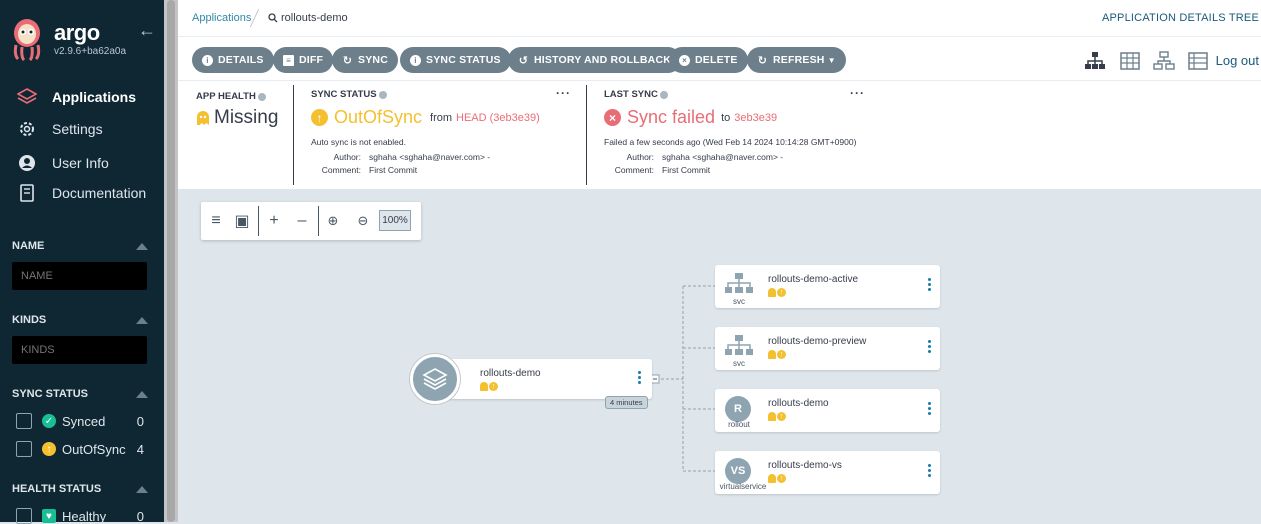 This screenshot has width=1261, height=524. I want to click on sync-from-ref: HEAD (3eb3e39), so click(498, 118).